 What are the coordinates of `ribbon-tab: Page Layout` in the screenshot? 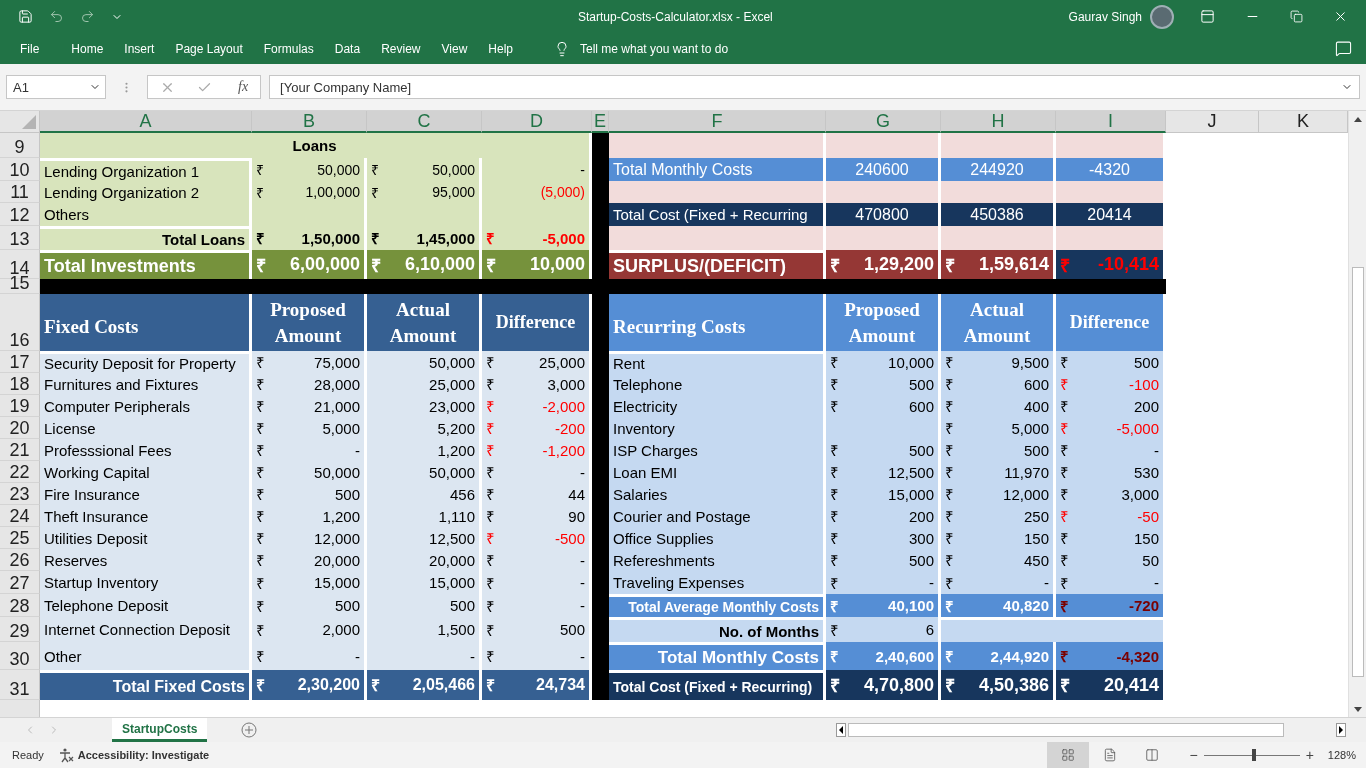 It's located at (209, 48).